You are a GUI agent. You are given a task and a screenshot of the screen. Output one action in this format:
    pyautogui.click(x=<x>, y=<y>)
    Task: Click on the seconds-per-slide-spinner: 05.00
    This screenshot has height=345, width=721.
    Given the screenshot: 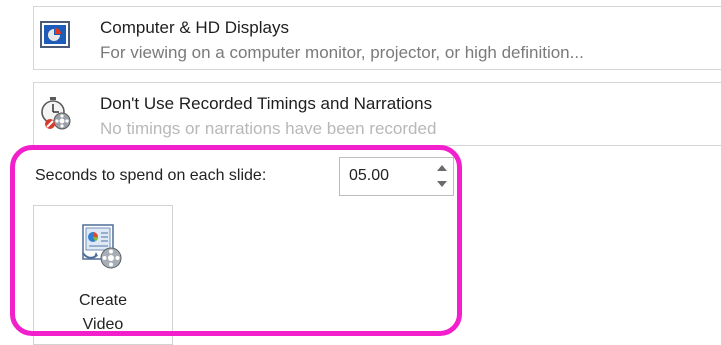 What is the action you would take?
    pyautogui.click(x=396, y=176)
    